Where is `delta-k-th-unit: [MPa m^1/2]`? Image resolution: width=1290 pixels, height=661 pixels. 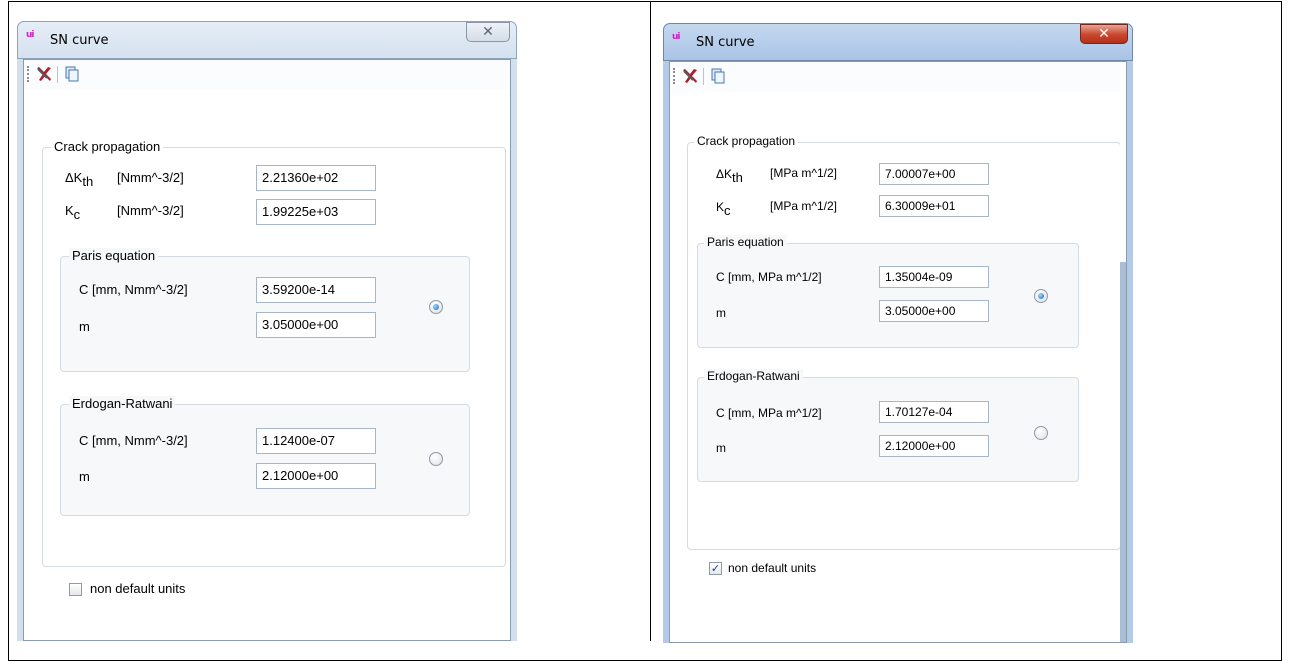
delta-k-th-unit: [MPa m^1/2] is located at coordinates (803, 173).